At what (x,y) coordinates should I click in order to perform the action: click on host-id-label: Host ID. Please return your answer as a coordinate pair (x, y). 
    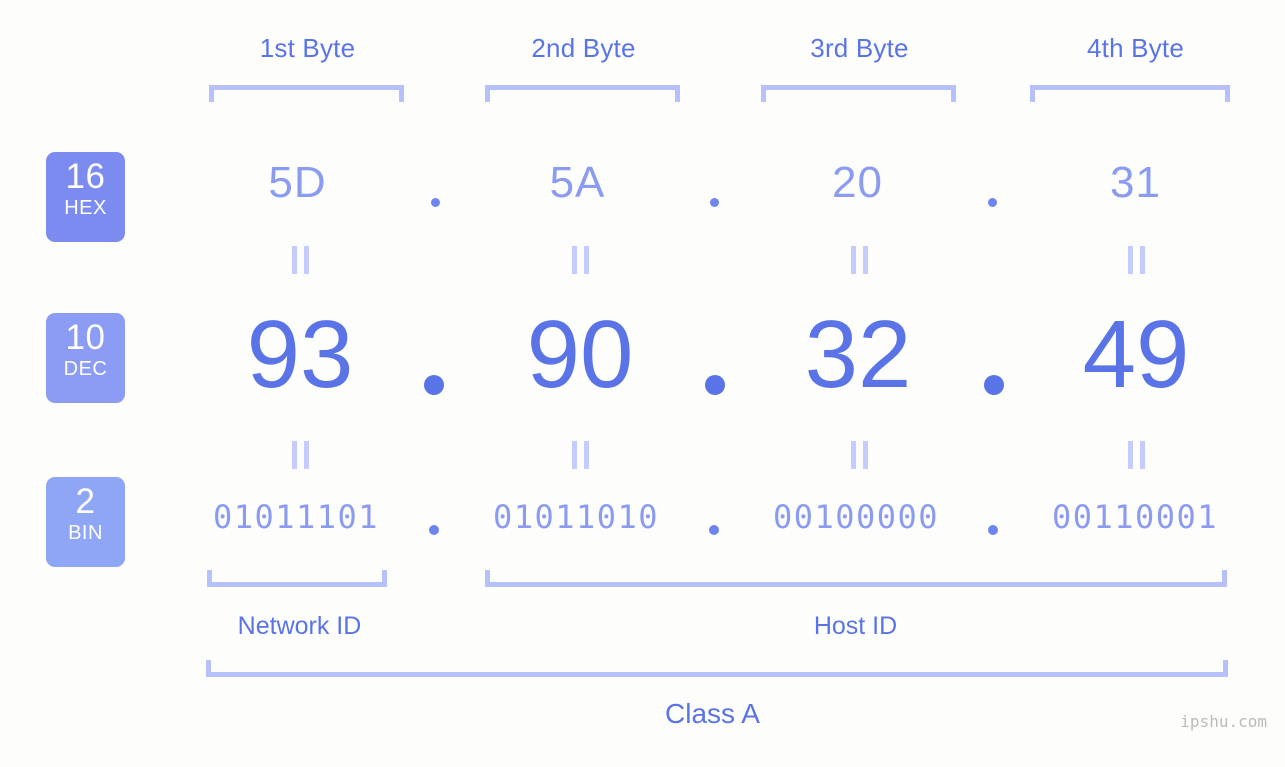
    Looking at the image, I should click on (855, 626).